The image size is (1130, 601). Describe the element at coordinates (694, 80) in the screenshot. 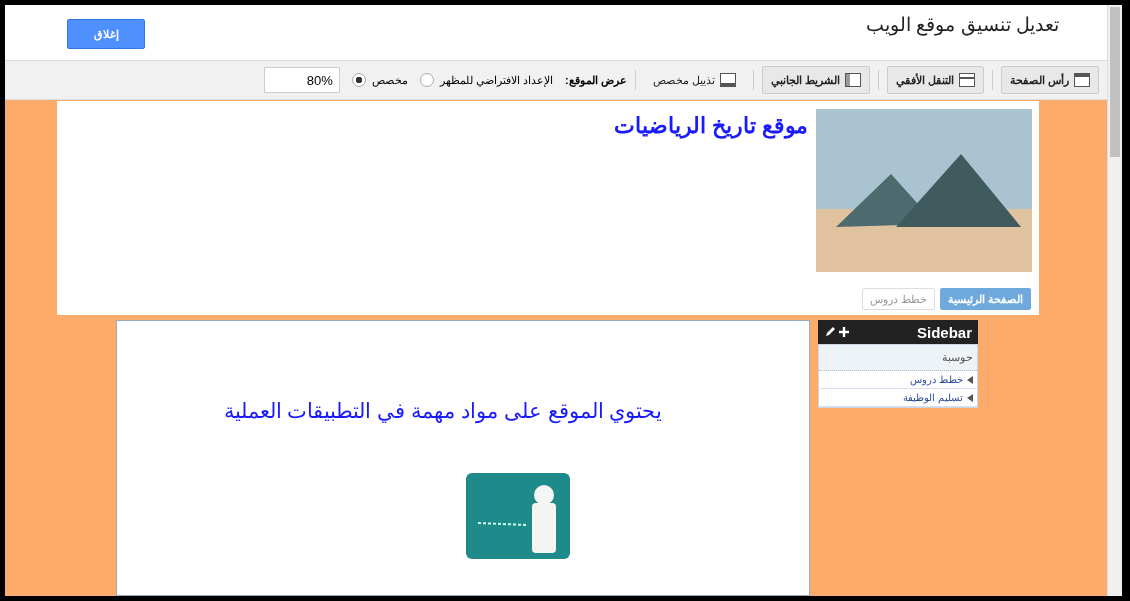

I see `layout-toggle: تذييل مخصص` at that location.